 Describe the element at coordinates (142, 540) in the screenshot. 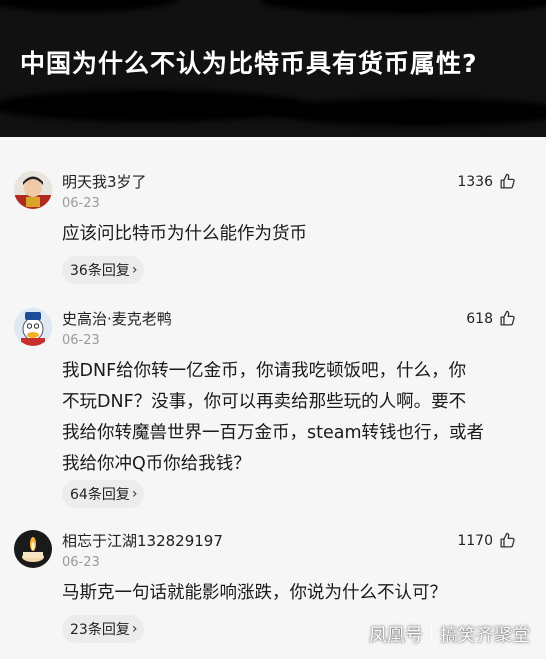

I see `comment-username: 相忘于江湖132829197` at that location.